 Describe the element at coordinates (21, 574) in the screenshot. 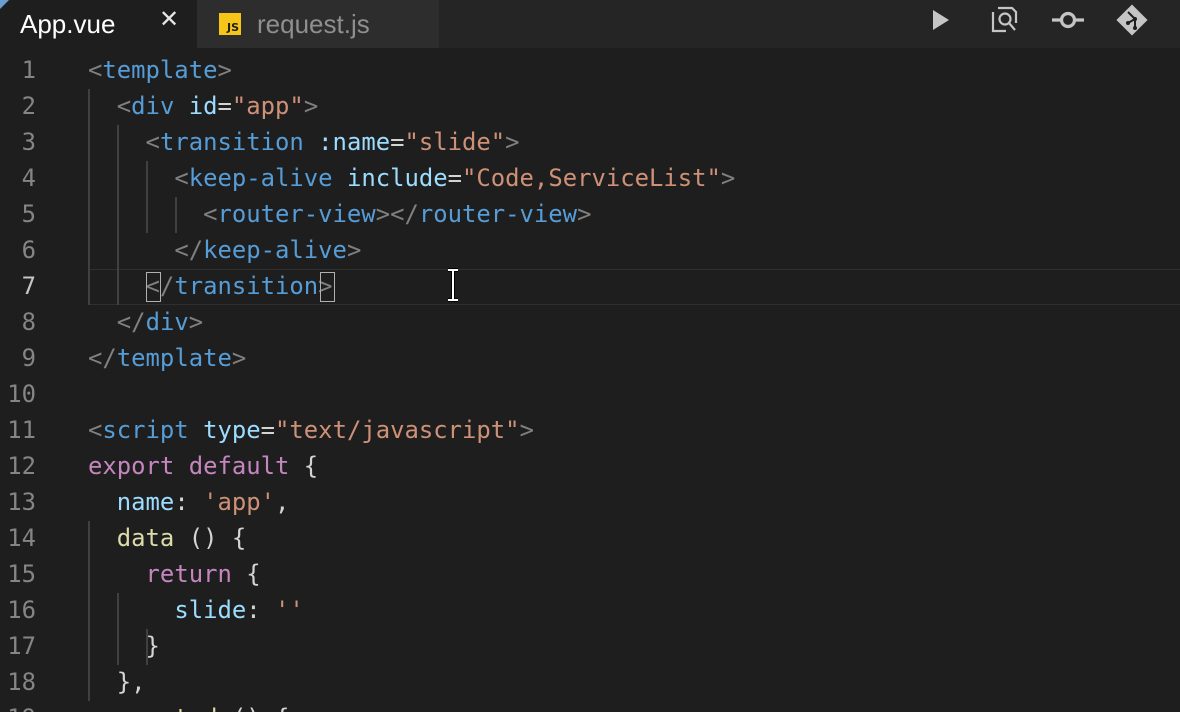

I see `line-number: 15` at that location.